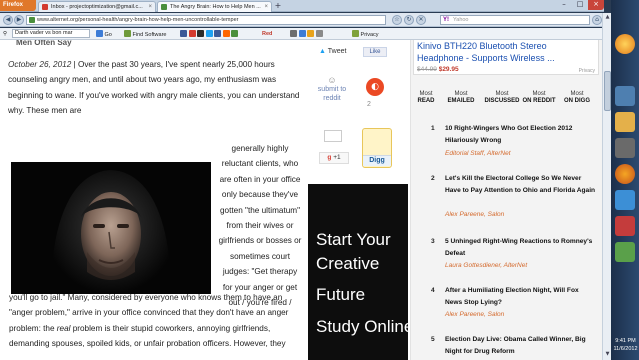 This screenshot has height=360, width=639. Describe the element at coordinates (51, 33) in the screenshot. I see `toolbar-search-input: Darth vader vs bon mar` at that location.